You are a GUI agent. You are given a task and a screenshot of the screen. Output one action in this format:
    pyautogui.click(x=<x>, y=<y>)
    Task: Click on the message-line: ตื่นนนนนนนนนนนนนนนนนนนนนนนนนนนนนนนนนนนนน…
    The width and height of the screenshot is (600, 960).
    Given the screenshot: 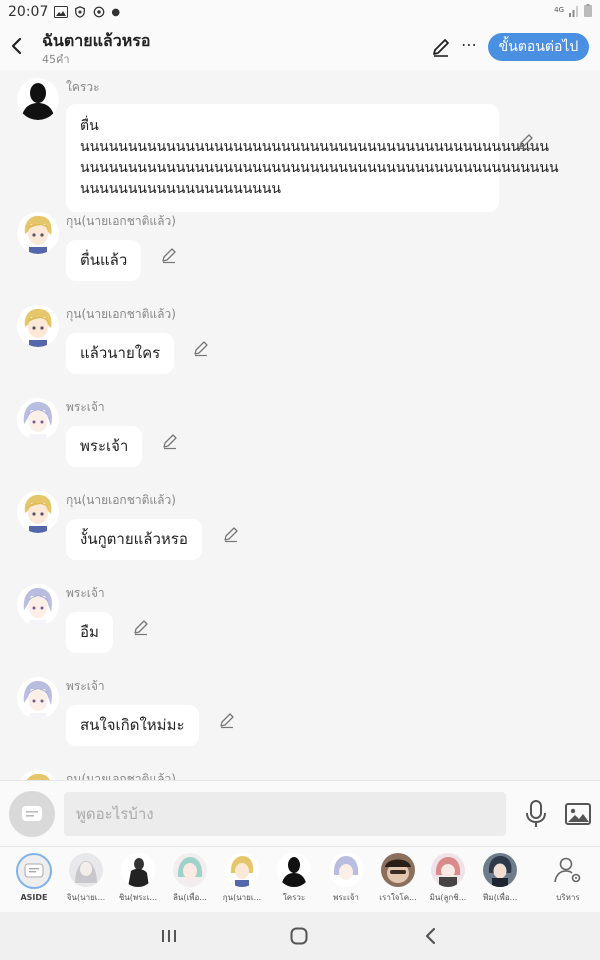 What is the action you would take?
    pyautogui.click(x=314, y=136)
    